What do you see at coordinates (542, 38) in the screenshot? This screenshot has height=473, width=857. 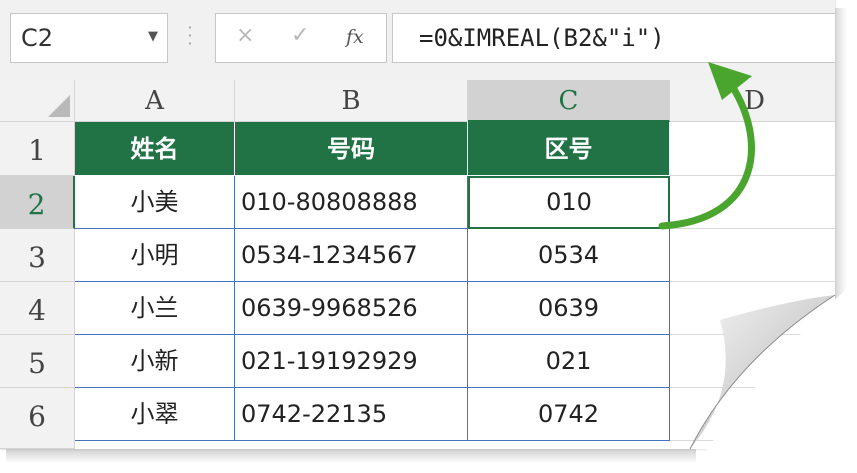 I see `formula-text: =0&IMREAL(B2&"i")` at bounding box center [542, 38].